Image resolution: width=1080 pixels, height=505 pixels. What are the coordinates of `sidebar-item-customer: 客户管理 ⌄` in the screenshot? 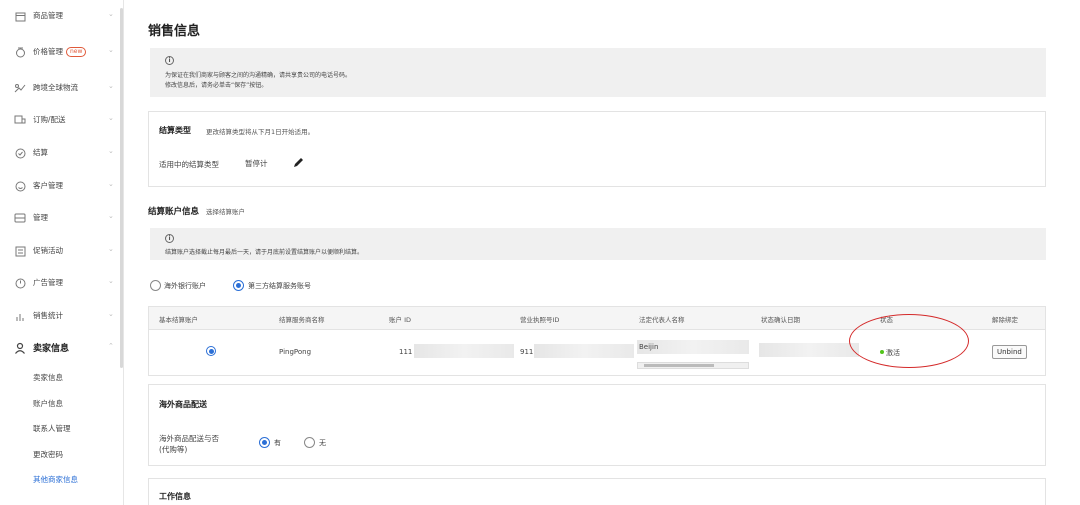 It's located at (59, 186).